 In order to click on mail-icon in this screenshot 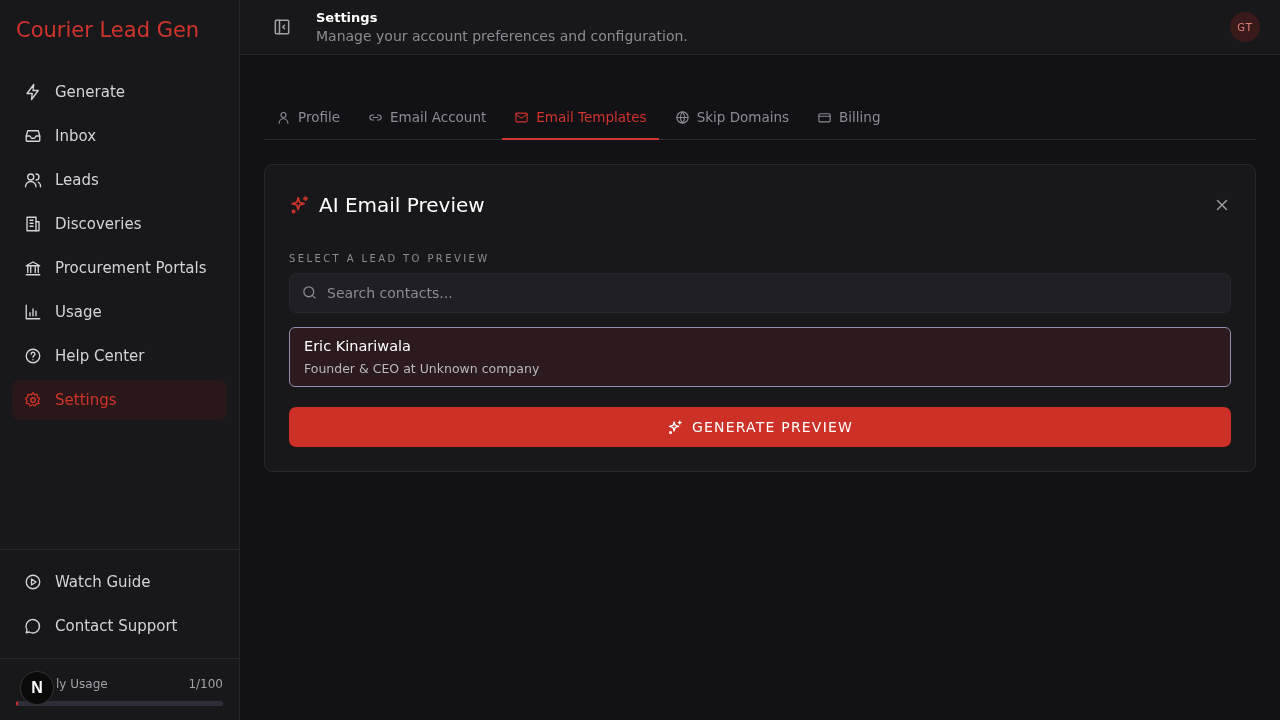, I will do `click(522, 117)`.